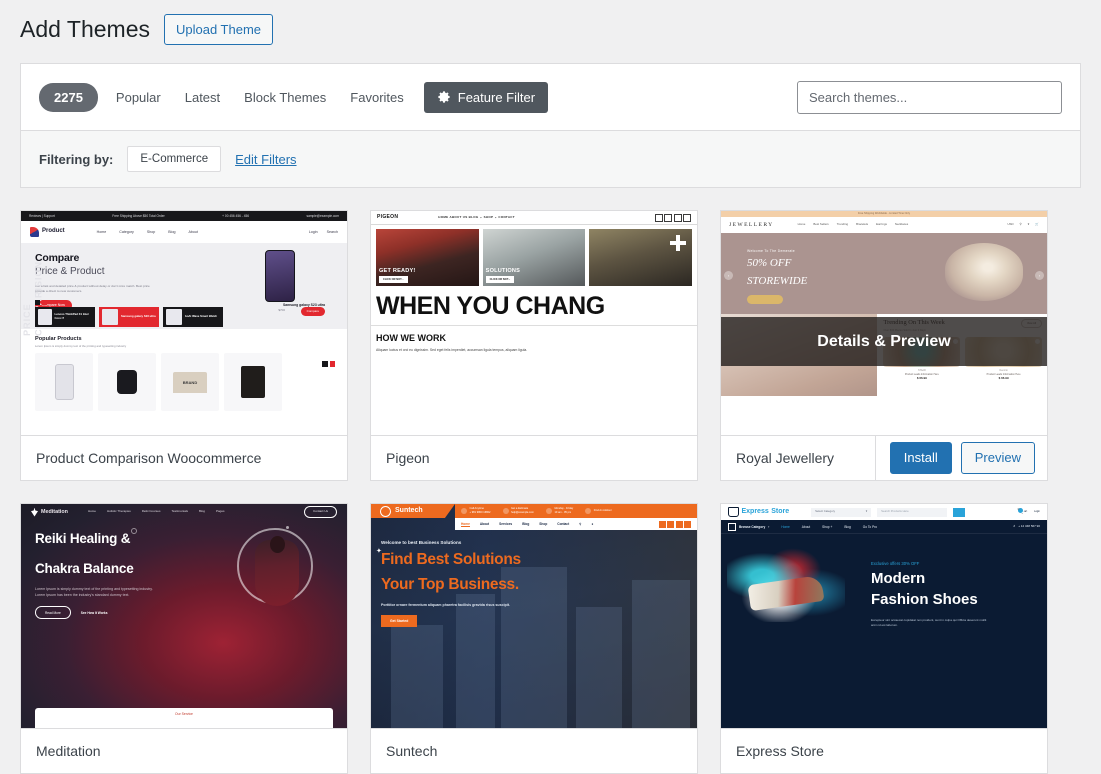 Image resolution: width=1101 pixels, height=774 pixels. I want to click on theme-name: Pigeon, so click(408, 458).